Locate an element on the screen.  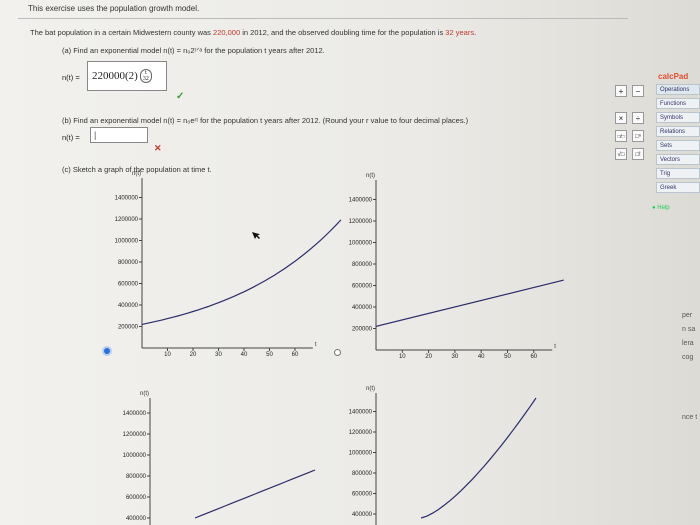
x-axis-label-2: t is located at coordinates (555, 347).